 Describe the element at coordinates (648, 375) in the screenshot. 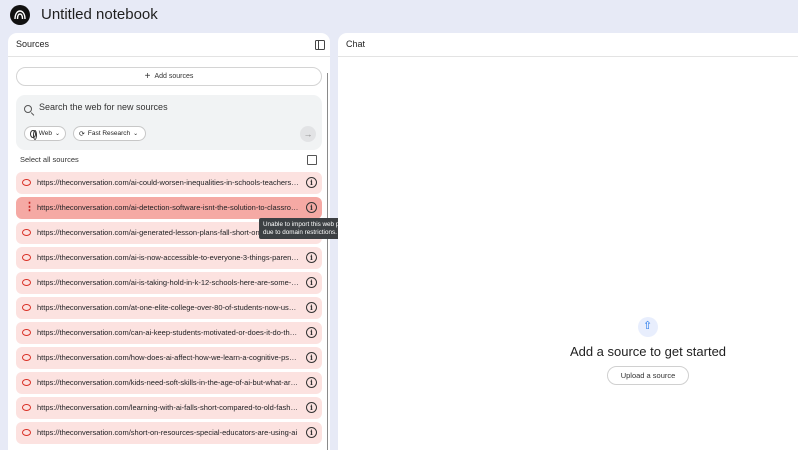

I see `upload-source-button: Upload a source` at that location.